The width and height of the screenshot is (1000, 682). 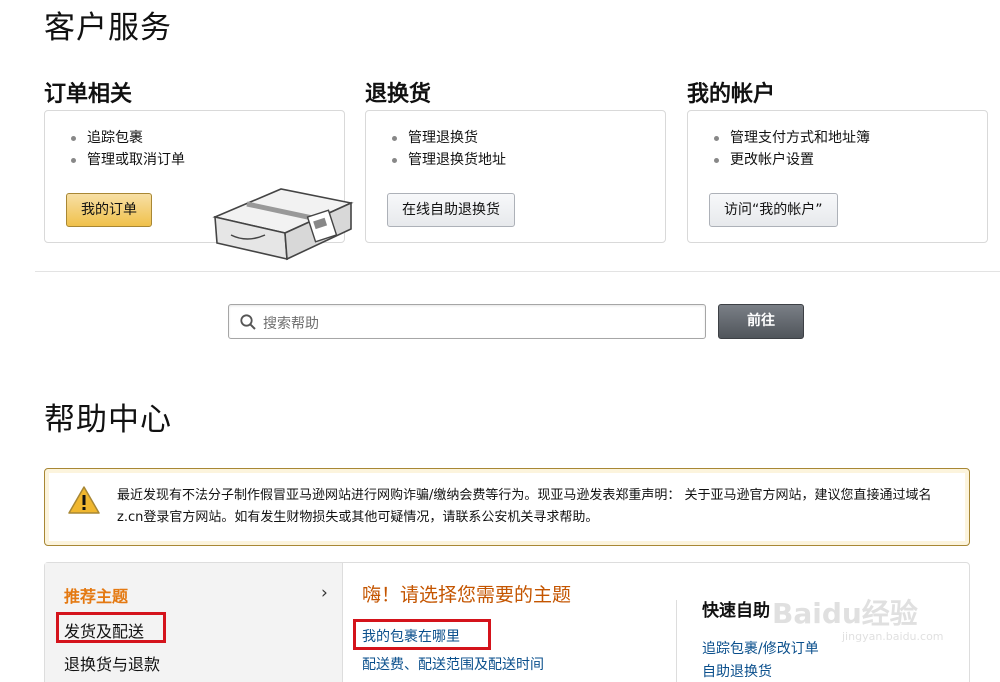 I want to click on watermark-text: Baidu经验, so click(x=845, y=613).